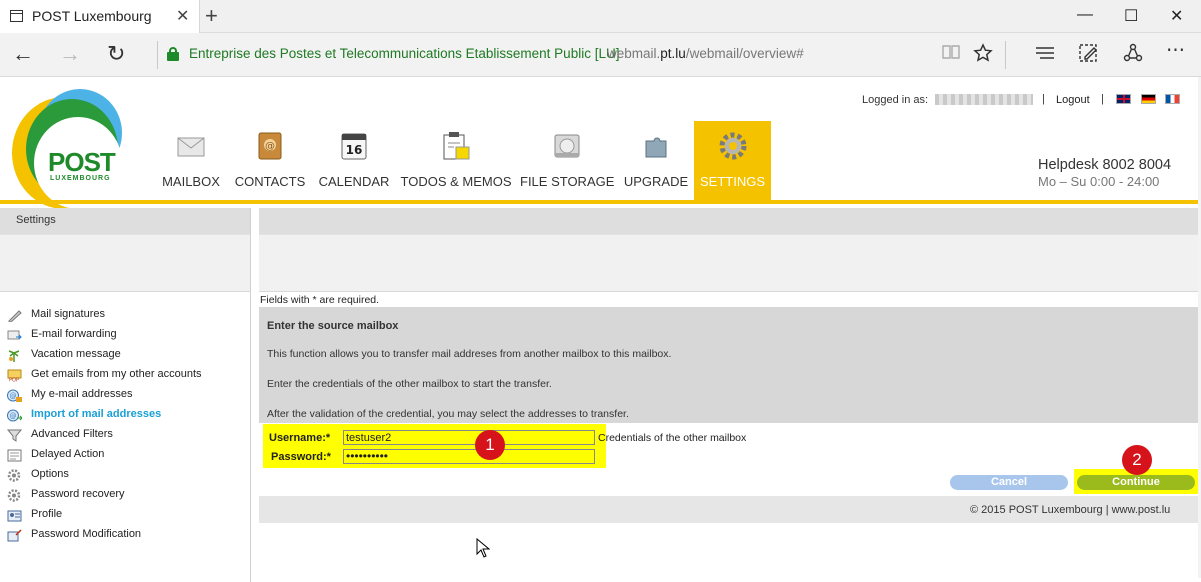 The image size is (1201, 582). I want to click on close-window-button: ✕, so click(1176, 16).